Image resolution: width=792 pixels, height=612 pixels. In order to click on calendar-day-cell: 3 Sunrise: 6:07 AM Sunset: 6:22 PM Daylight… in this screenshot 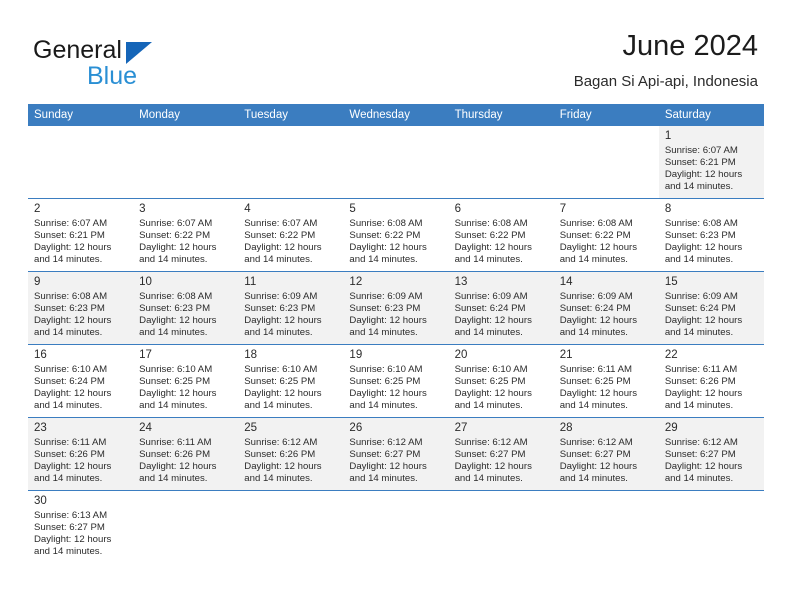, I will do `click(186, 235)`.